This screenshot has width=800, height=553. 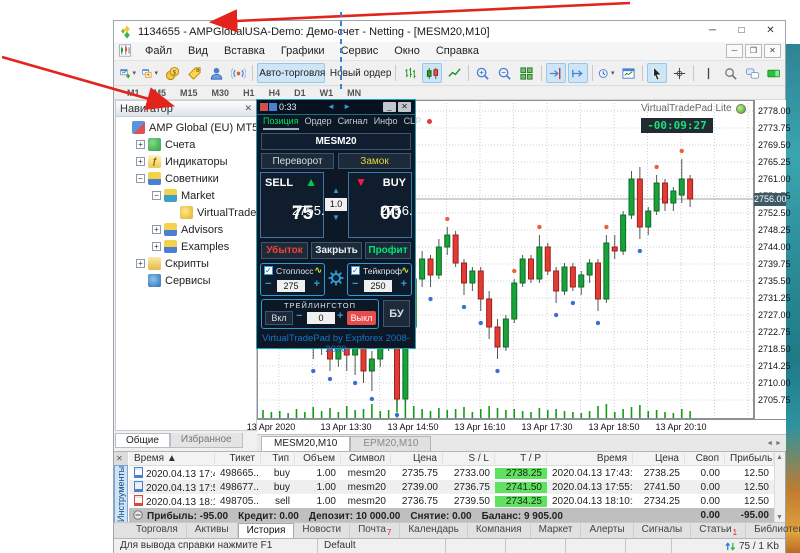 What do you see at coordinates (417, 458) in the screenshot?
I see `column-header-5: Цена` at bounding box center [417, 458].